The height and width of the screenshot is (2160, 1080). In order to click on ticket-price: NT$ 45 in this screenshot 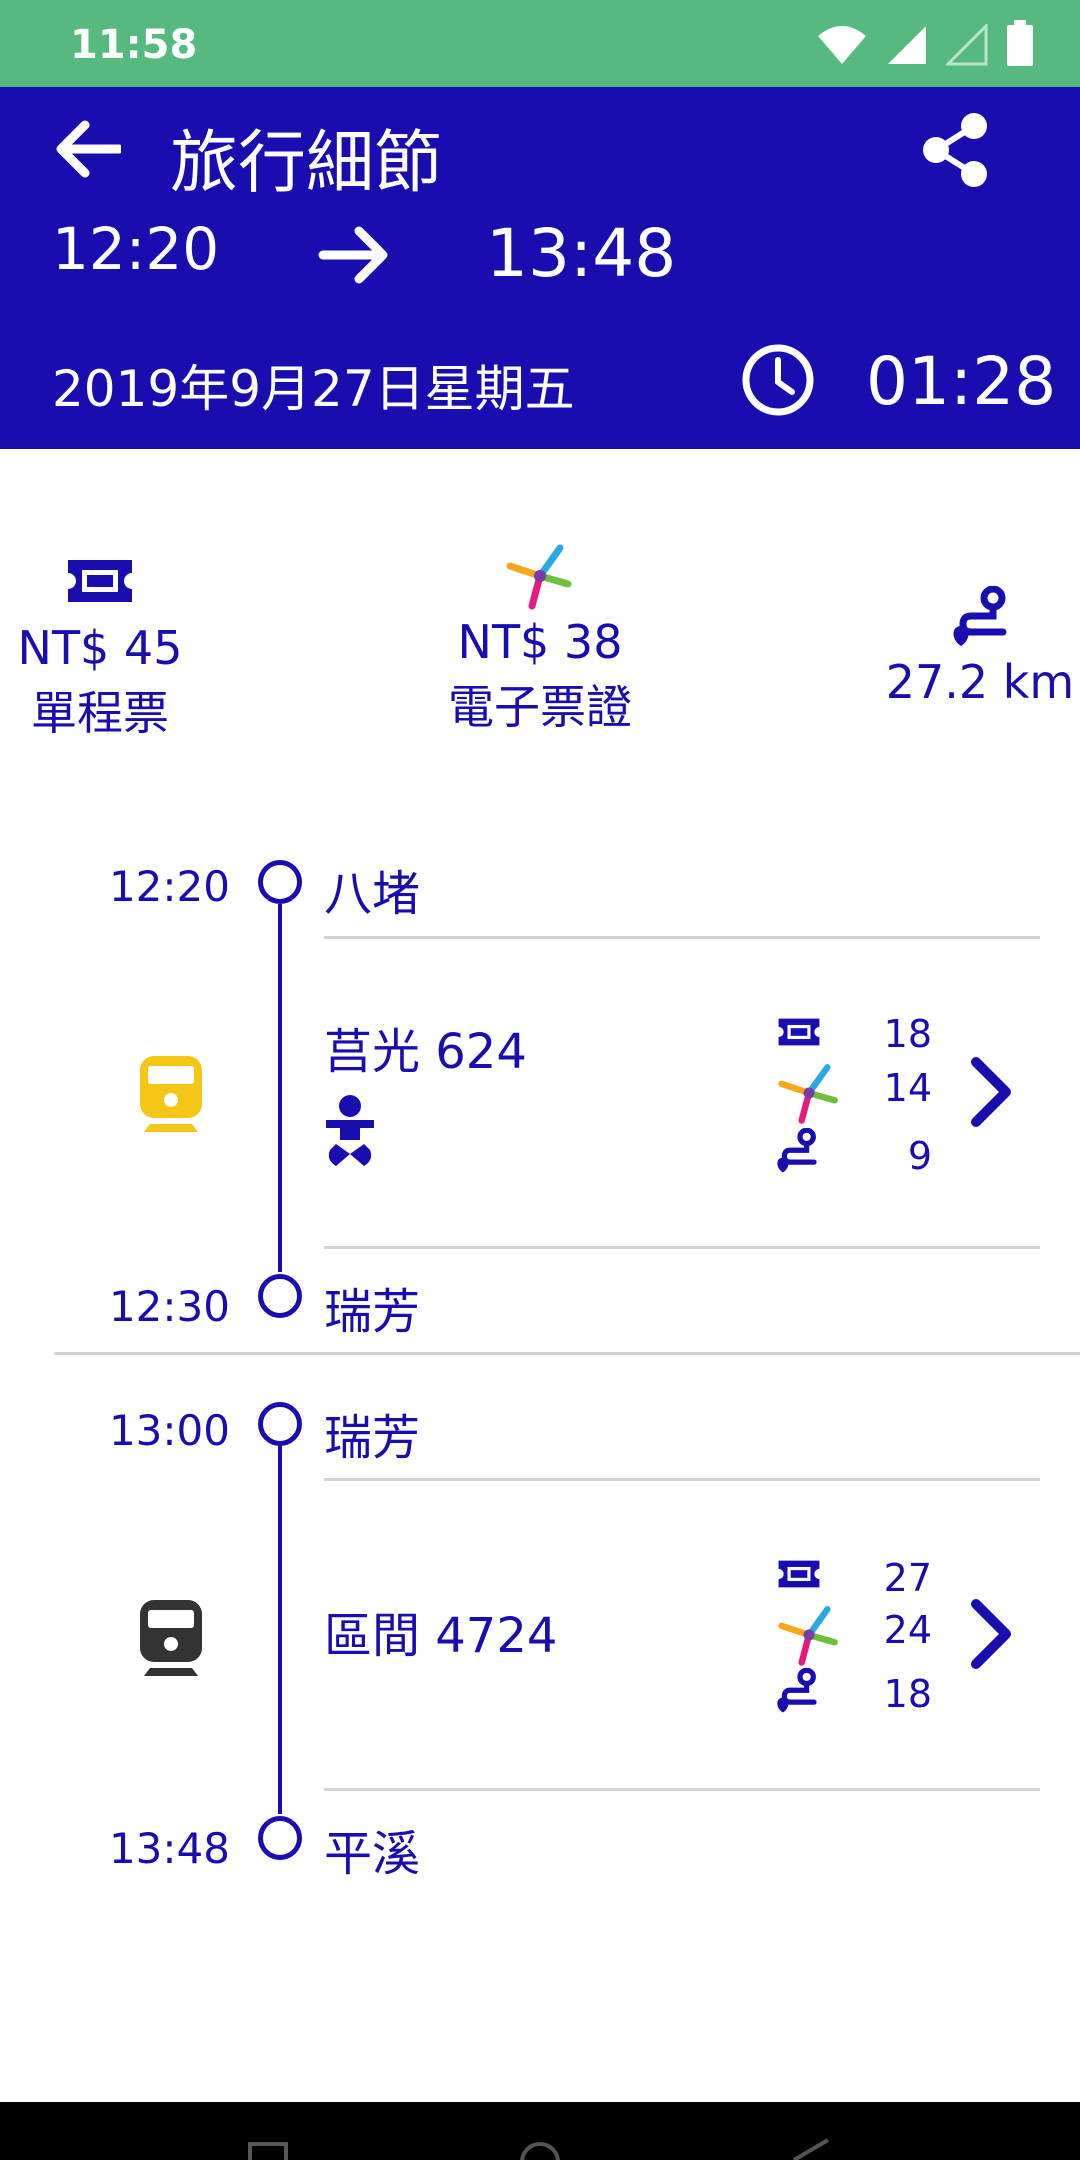, I will do `click(100, 648)`.